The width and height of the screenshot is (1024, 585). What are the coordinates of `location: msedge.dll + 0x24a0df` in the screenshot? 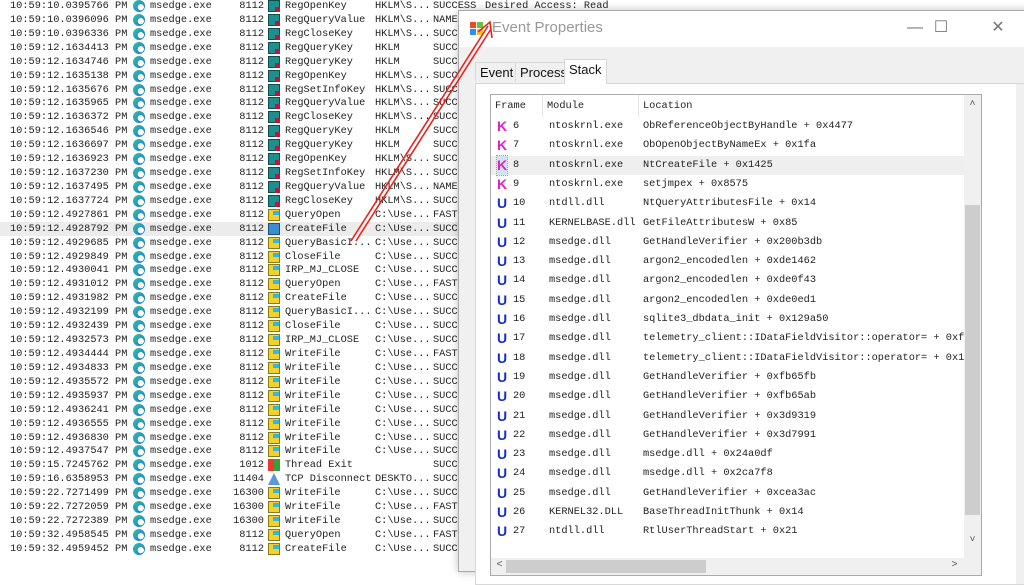 It's located at (708, 454).